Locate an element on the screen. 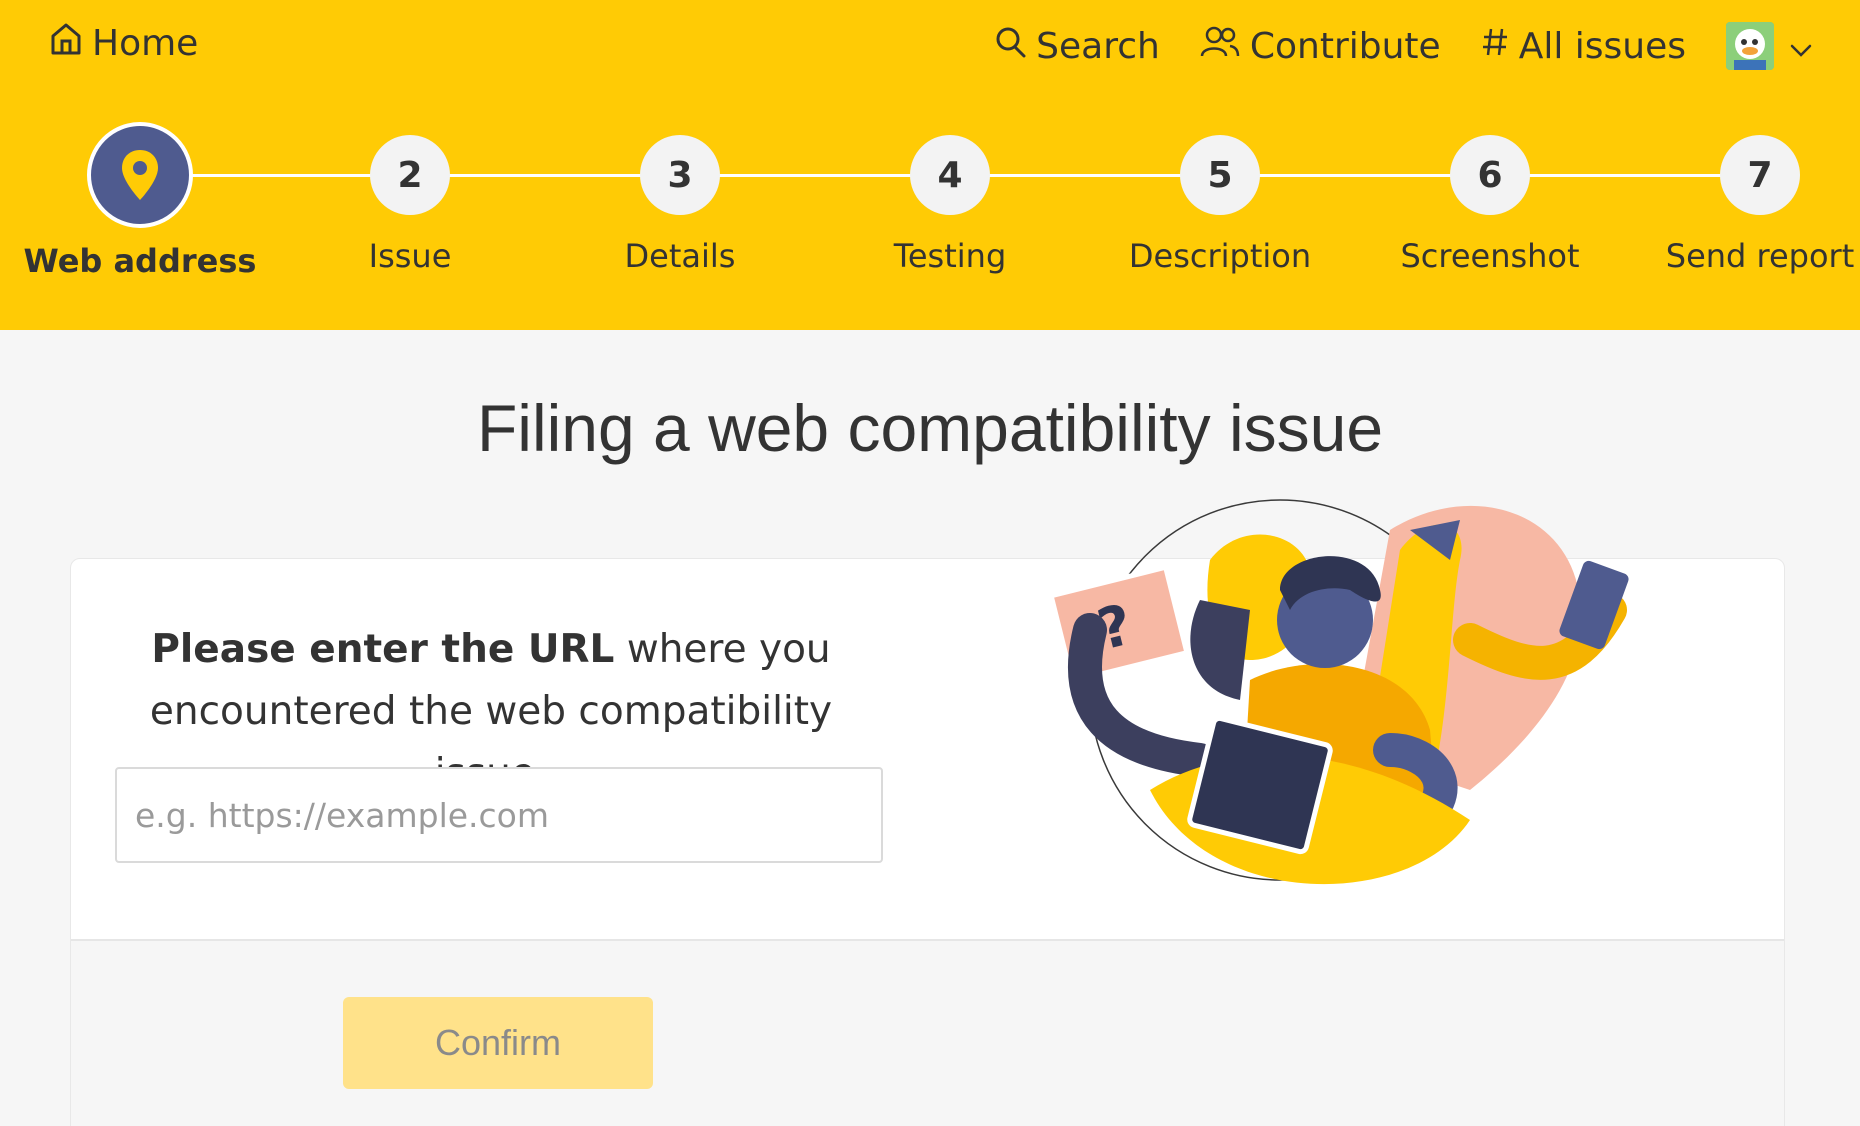 This screenshot has width=1860, height=1126. contribute-label: Contribute is located at coordinates (1345, 46).